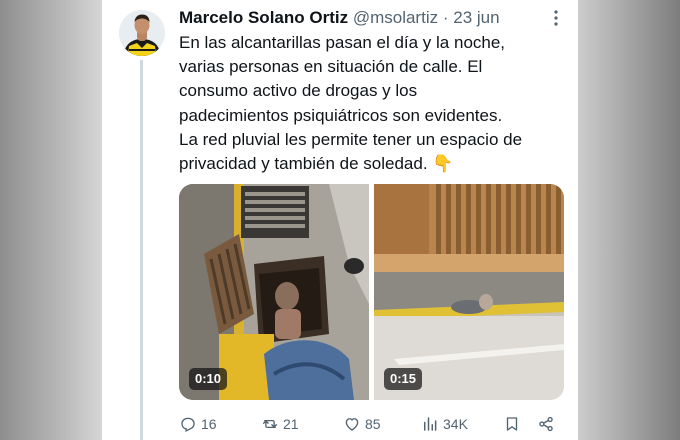 The image size is (680, 440). What do you see at coordinates (455, 424) in the screenshot?
I see `views-count: 34K` at bounding box center [455, 424].